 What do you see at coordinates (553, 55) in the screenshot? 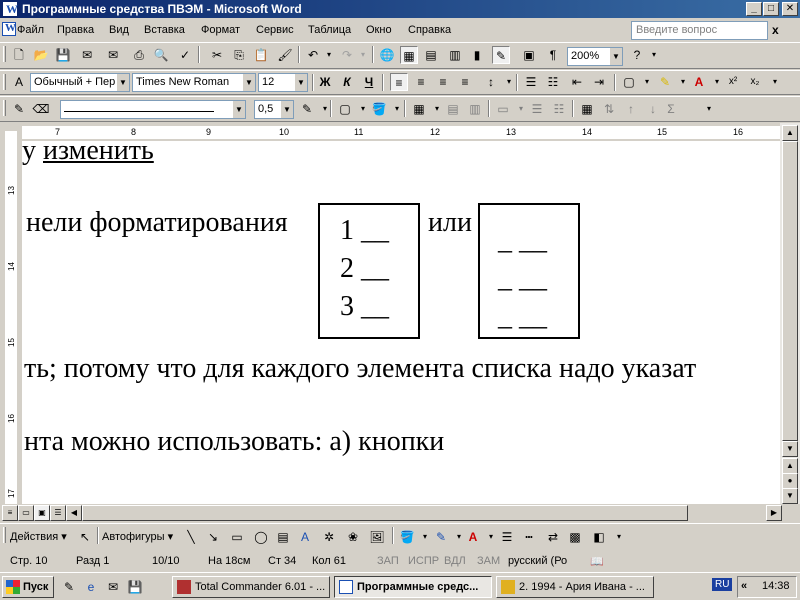
I see `show-hide-icon: ¶` at bounding box center [553, 55].